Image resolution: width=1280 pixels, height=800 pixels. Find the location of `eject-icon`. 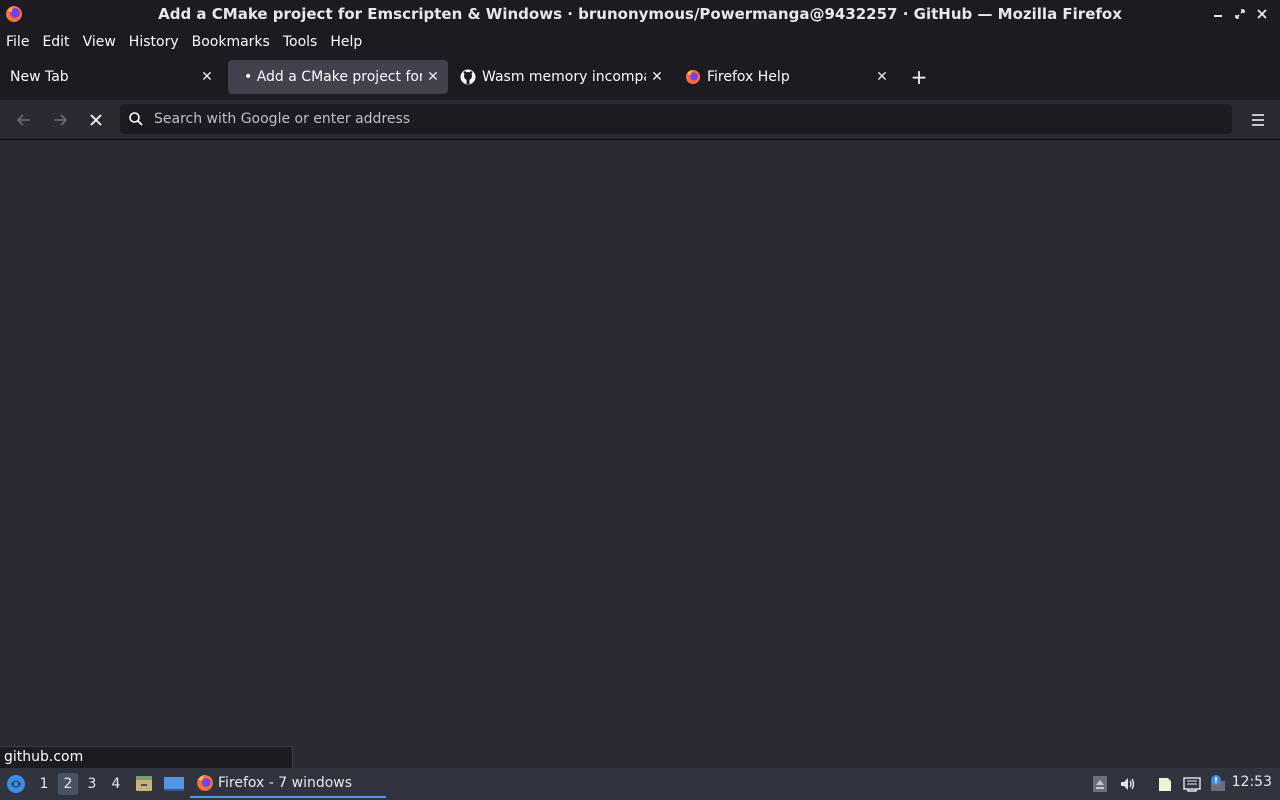

eject-icon is located at coordinates (1100, 784).